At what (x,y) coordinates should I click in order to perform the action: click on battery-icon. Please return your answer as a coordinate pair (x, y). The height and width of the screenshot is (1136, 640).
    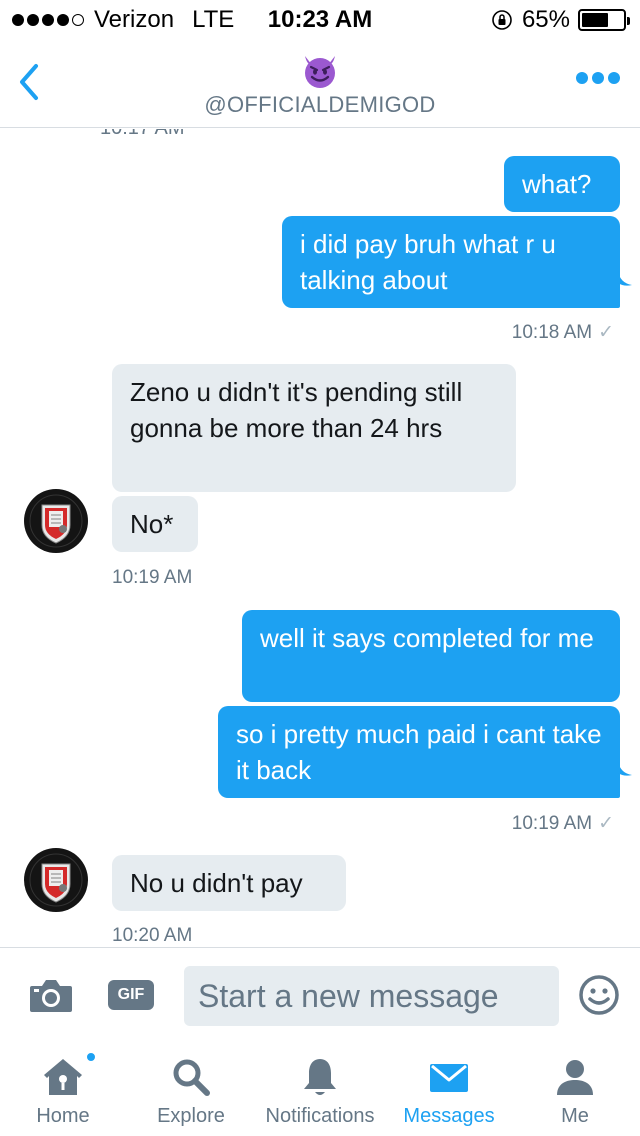
    Looking at the image, I should click on (604, 20).